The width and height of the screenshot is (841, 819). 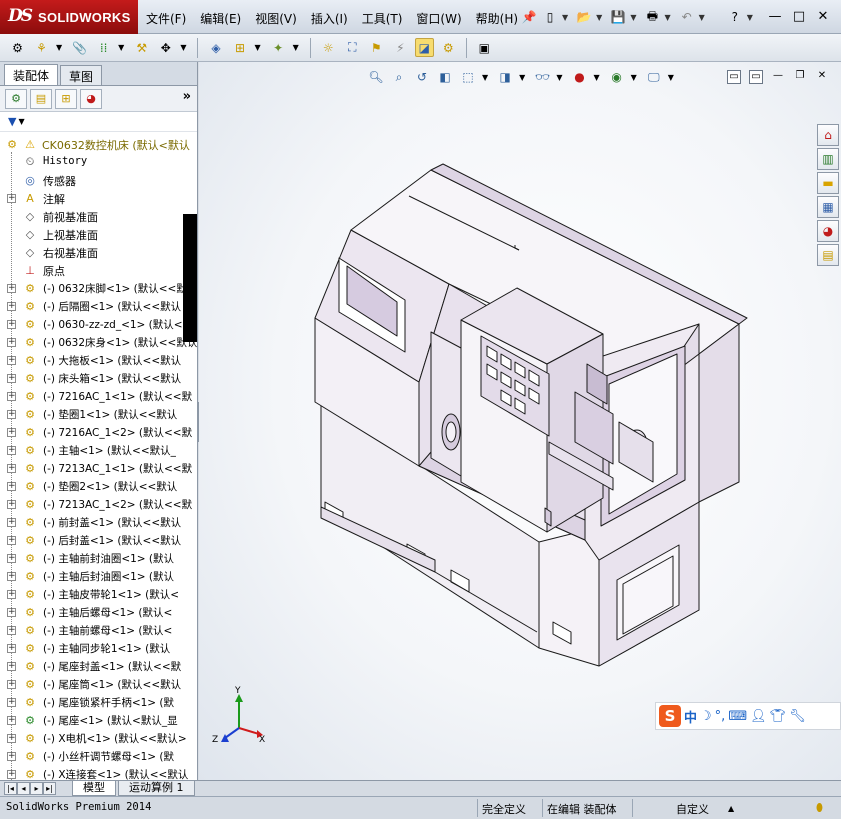 I want to click on tree-item-reference: ◇ 前视基准面, so click(x=98, y=216).